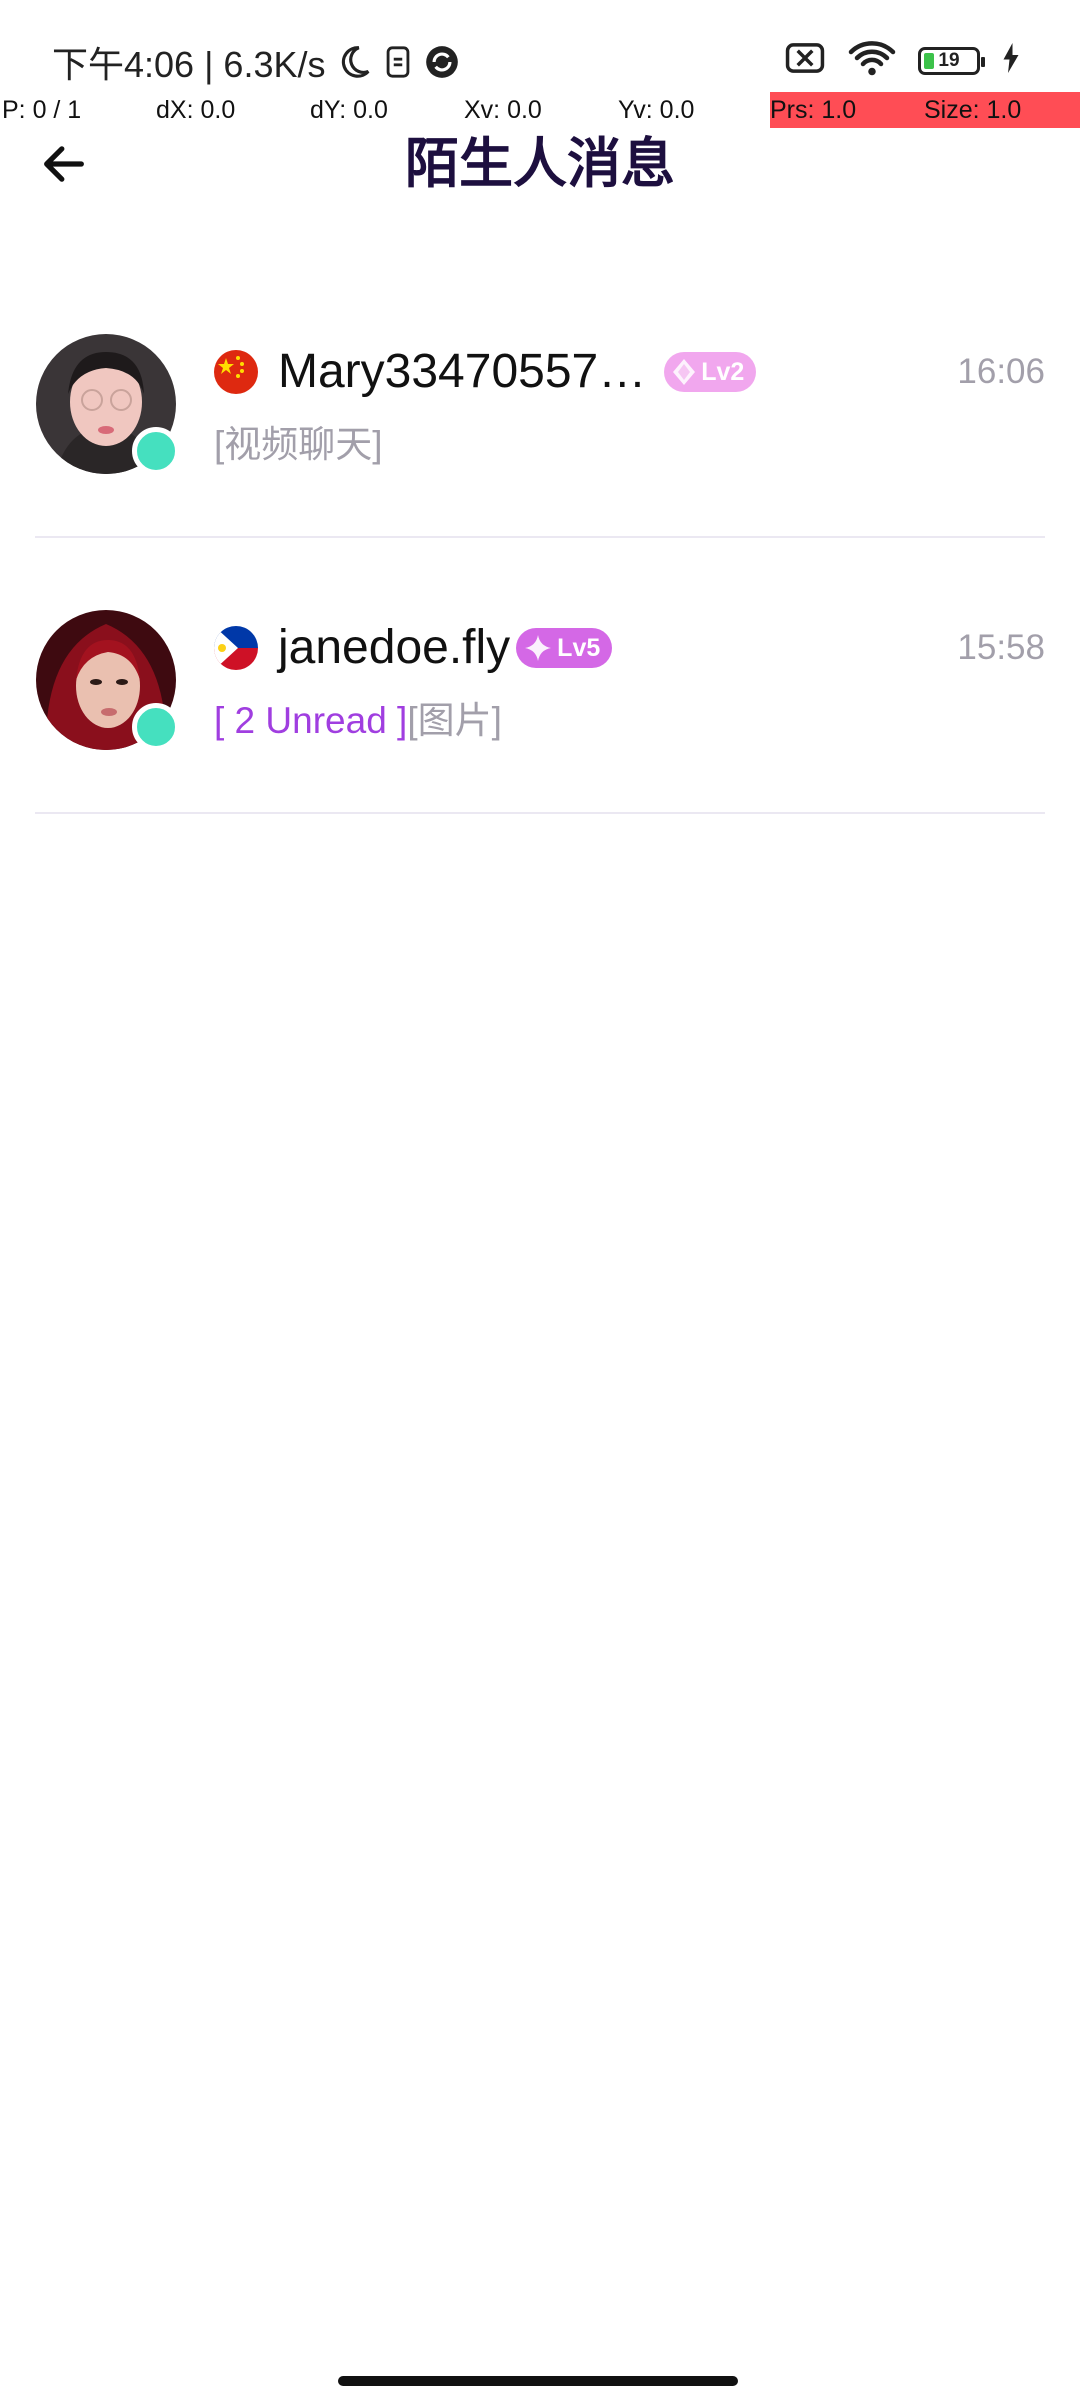 This screenshot has width=1080, height=2400. What do you see at coordinates (442, 62) in the screenshot?
I see `vpn-icon` at bounding box center [442, 62].